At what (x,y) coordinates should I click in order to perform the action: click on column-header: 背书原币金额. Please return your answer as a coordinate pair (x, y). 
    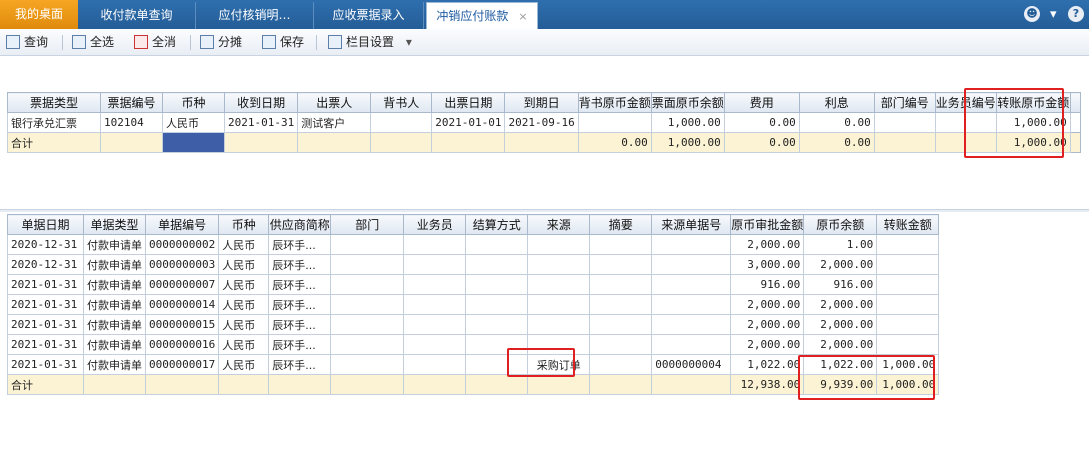
    Looking at the image, I should click on (614, 102).